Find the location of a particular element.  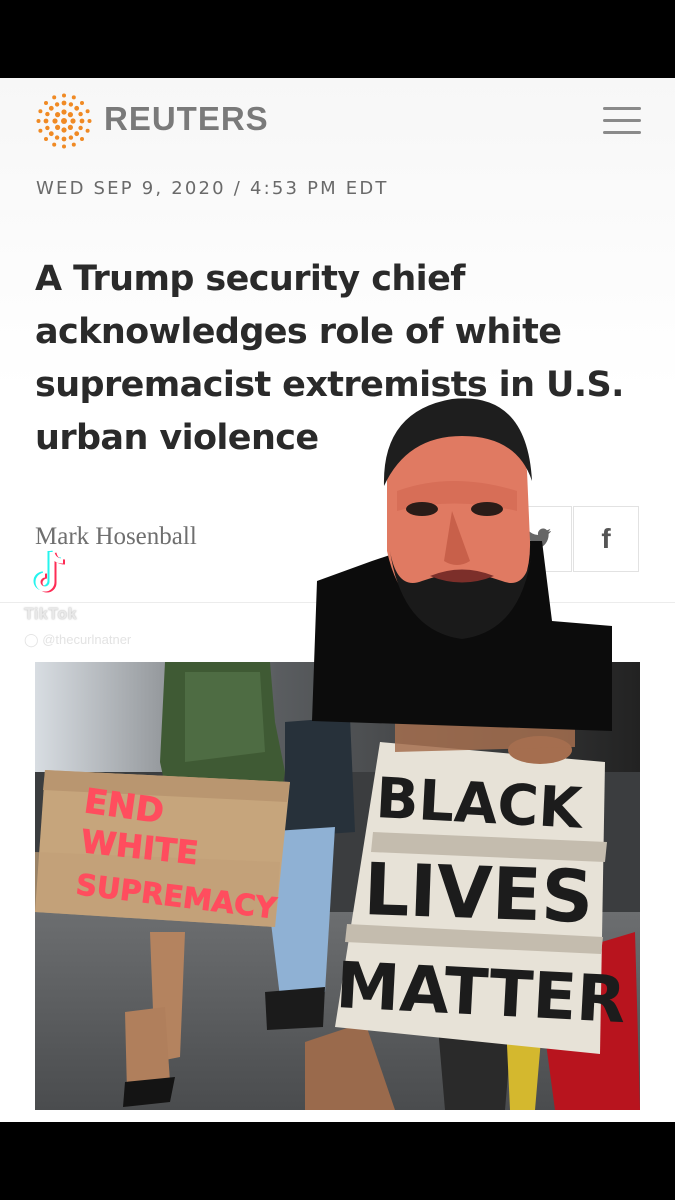

user-icon: ◯ is located at coordinates (31, 639).